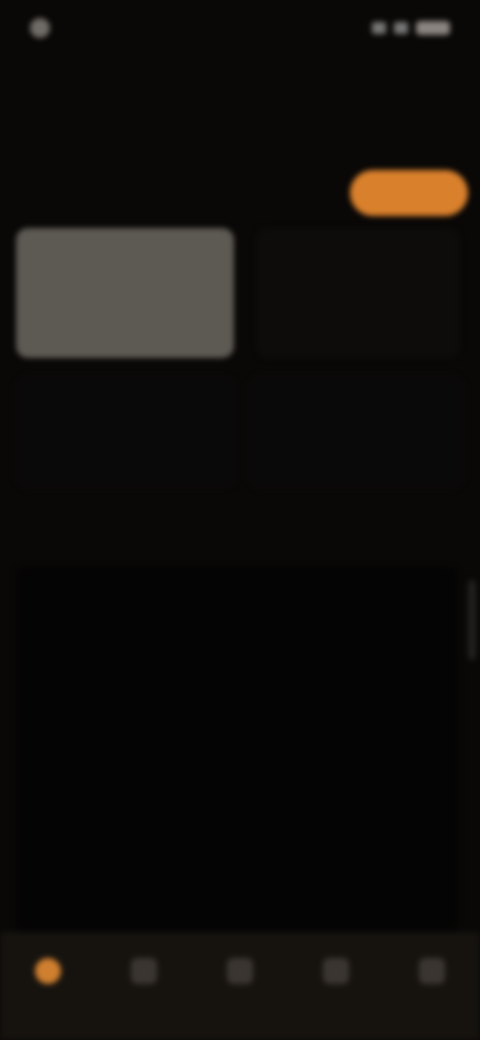  I want to click on nav-item-profile, so click(432, 975).